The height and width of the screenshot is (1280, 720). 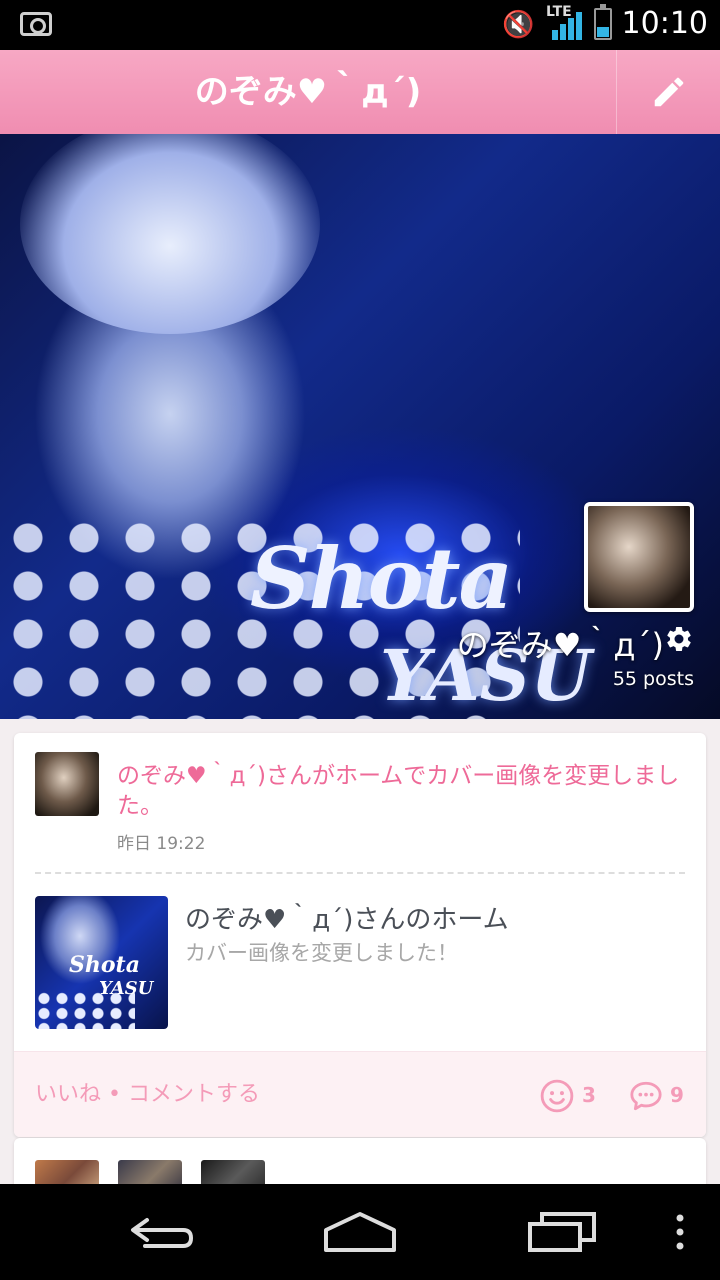 What do you see at coordinates (677, 1095) in the screenshot?
I see `comment-count: 9` at bounding box center [677, 1095].